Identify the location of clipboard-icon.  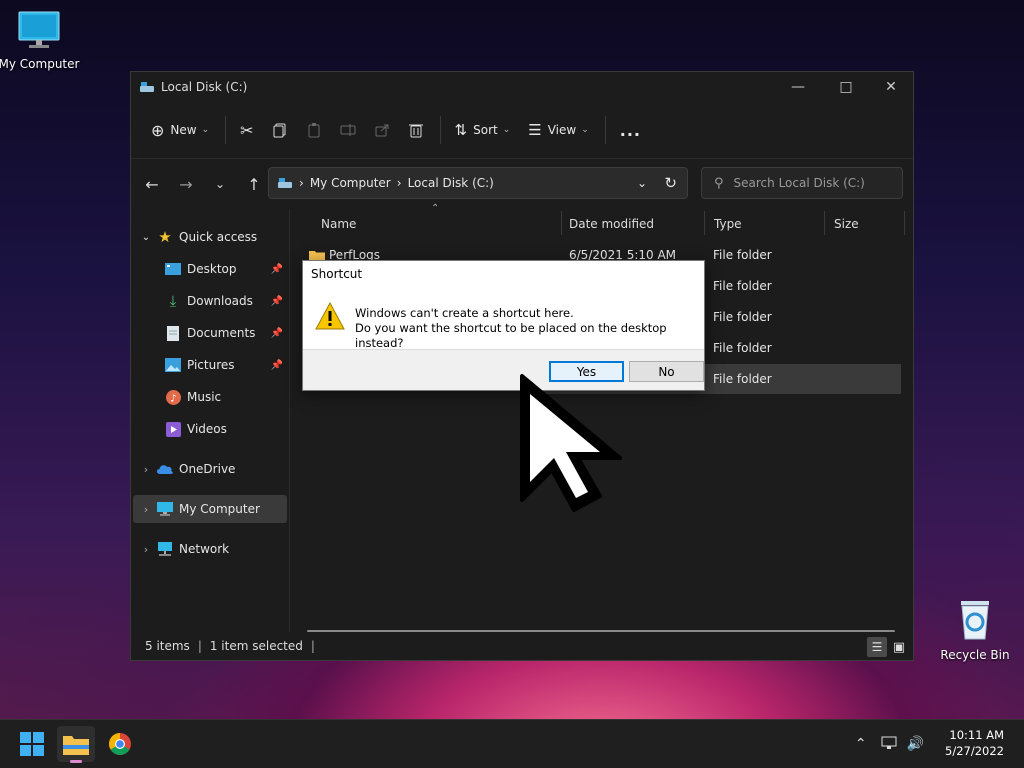
(314, 130).